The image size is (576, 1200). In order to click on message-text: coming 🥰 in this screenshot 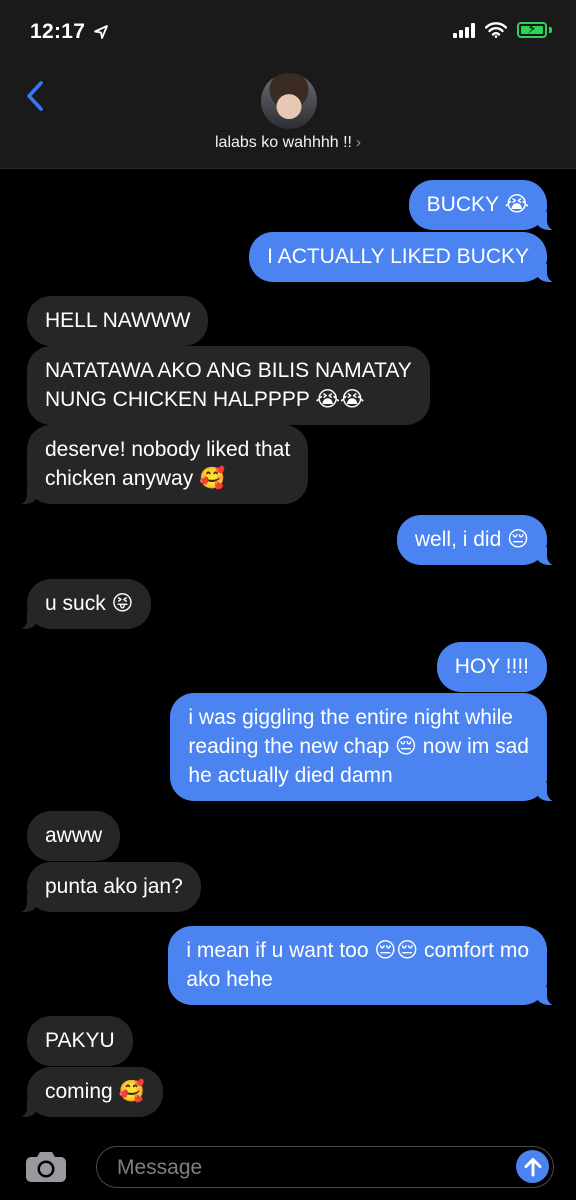, I will do `click(95, 1091)`.